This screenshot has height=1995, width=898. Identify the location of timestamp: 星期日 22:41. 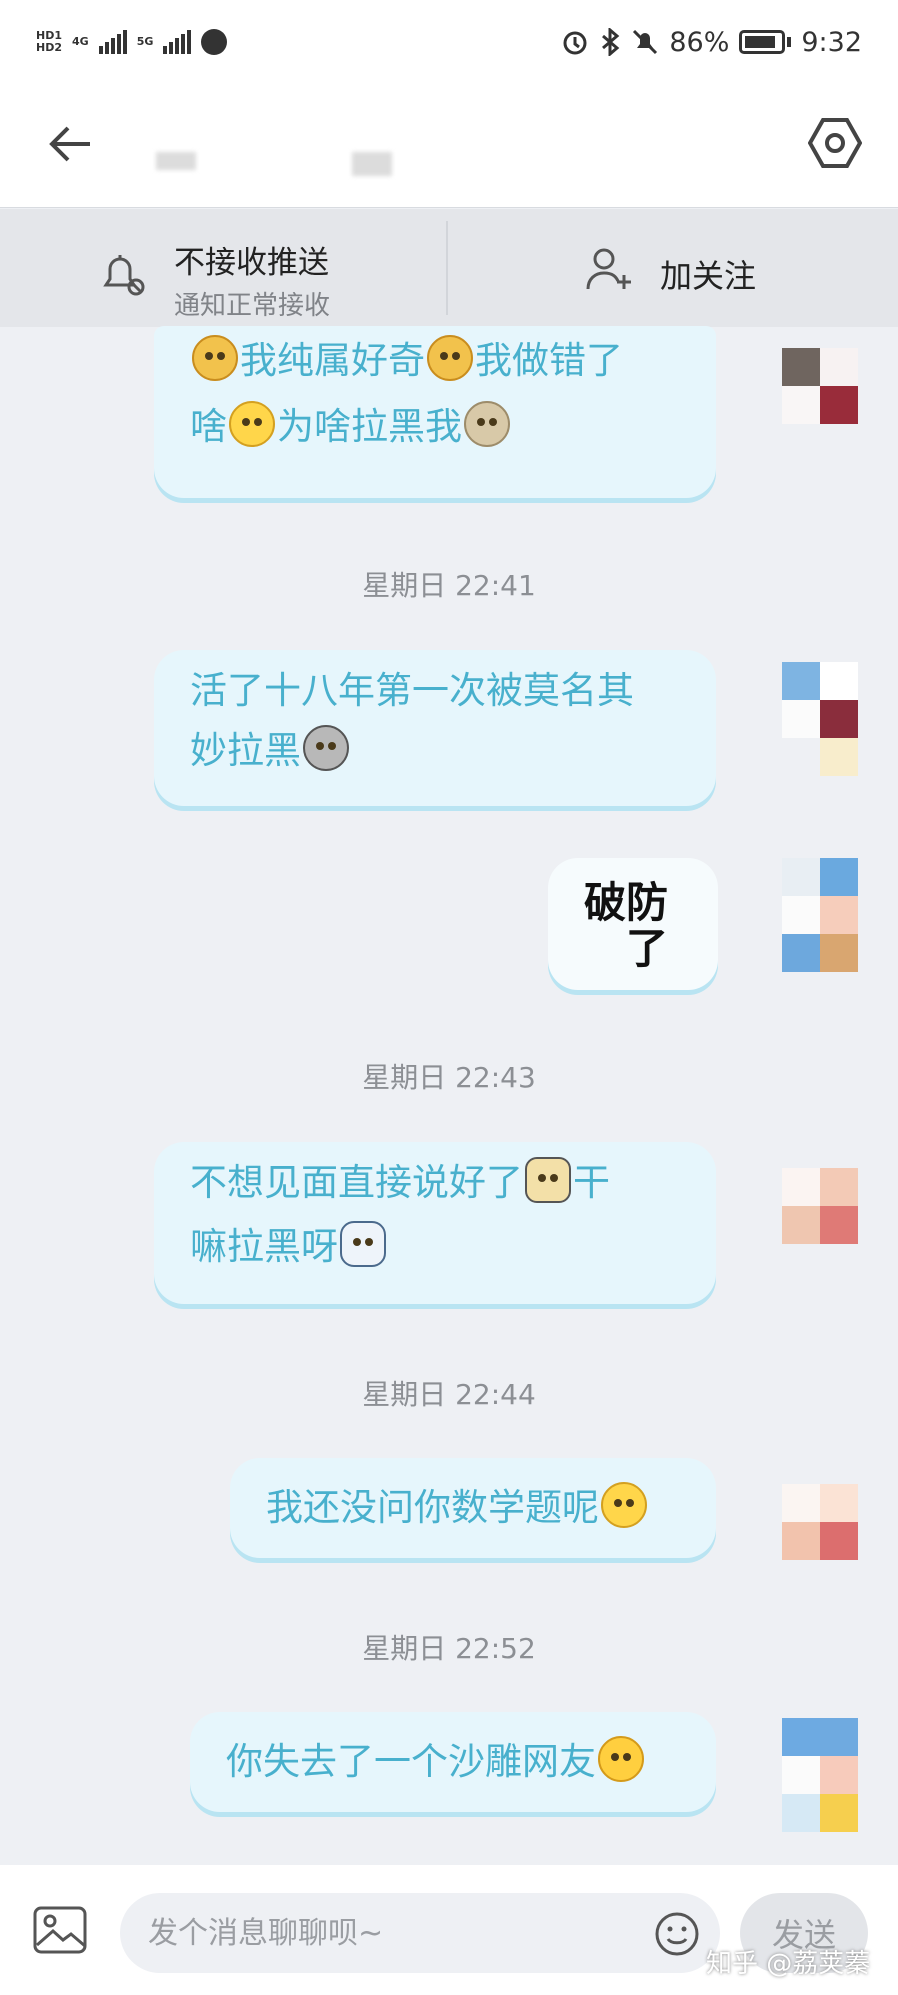
(449, 585).